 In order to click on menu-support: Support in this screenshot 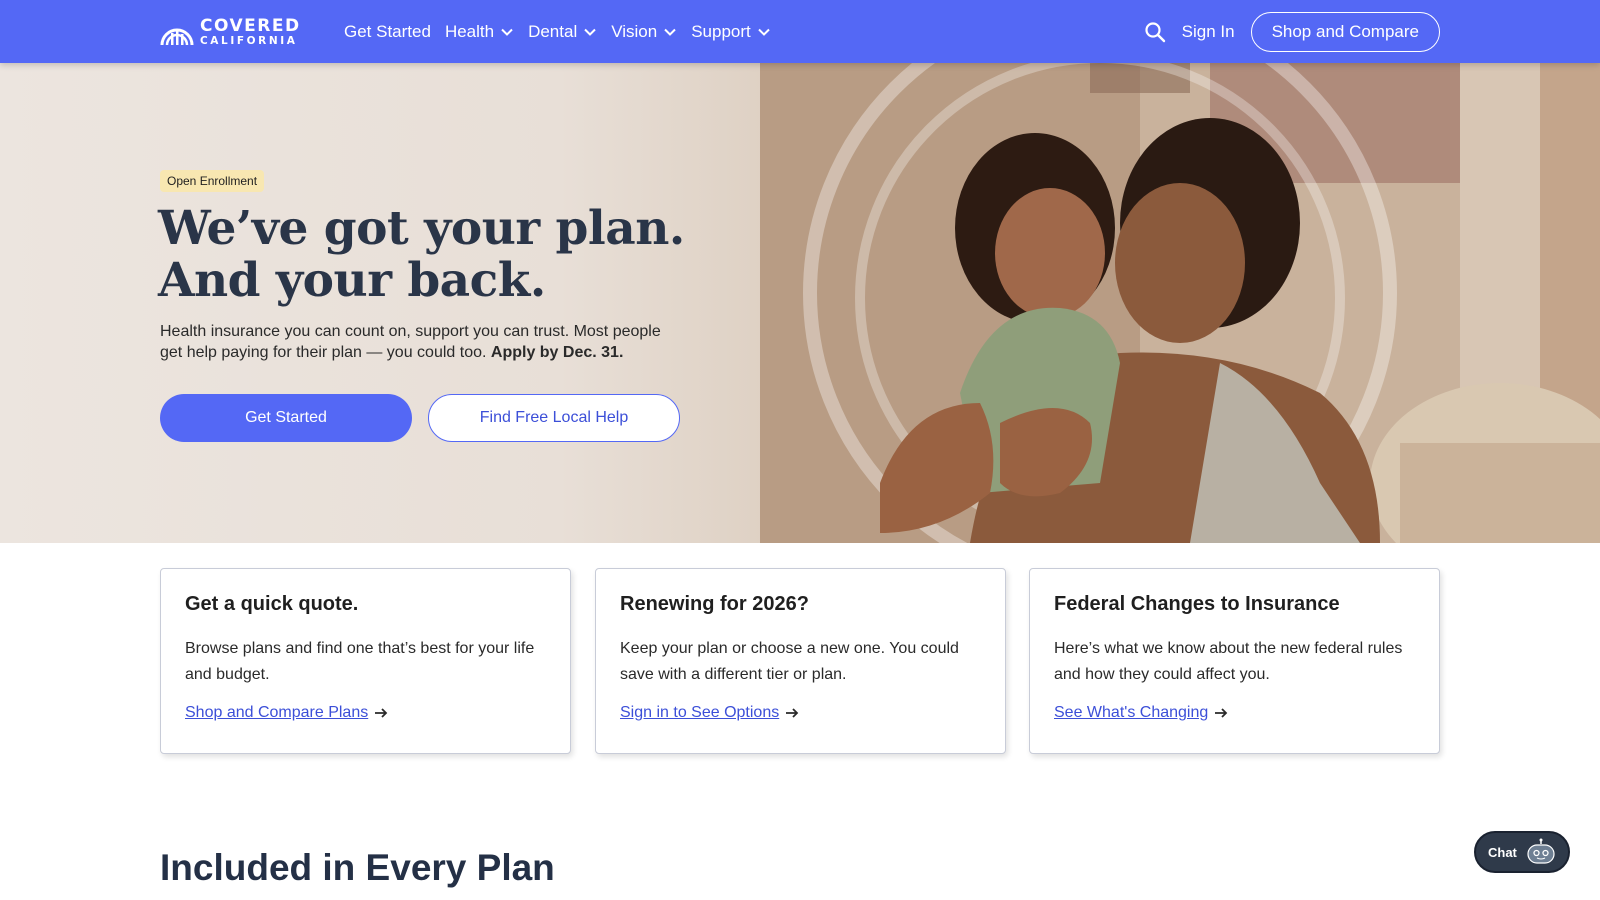, I will do `click(731, 32)`.